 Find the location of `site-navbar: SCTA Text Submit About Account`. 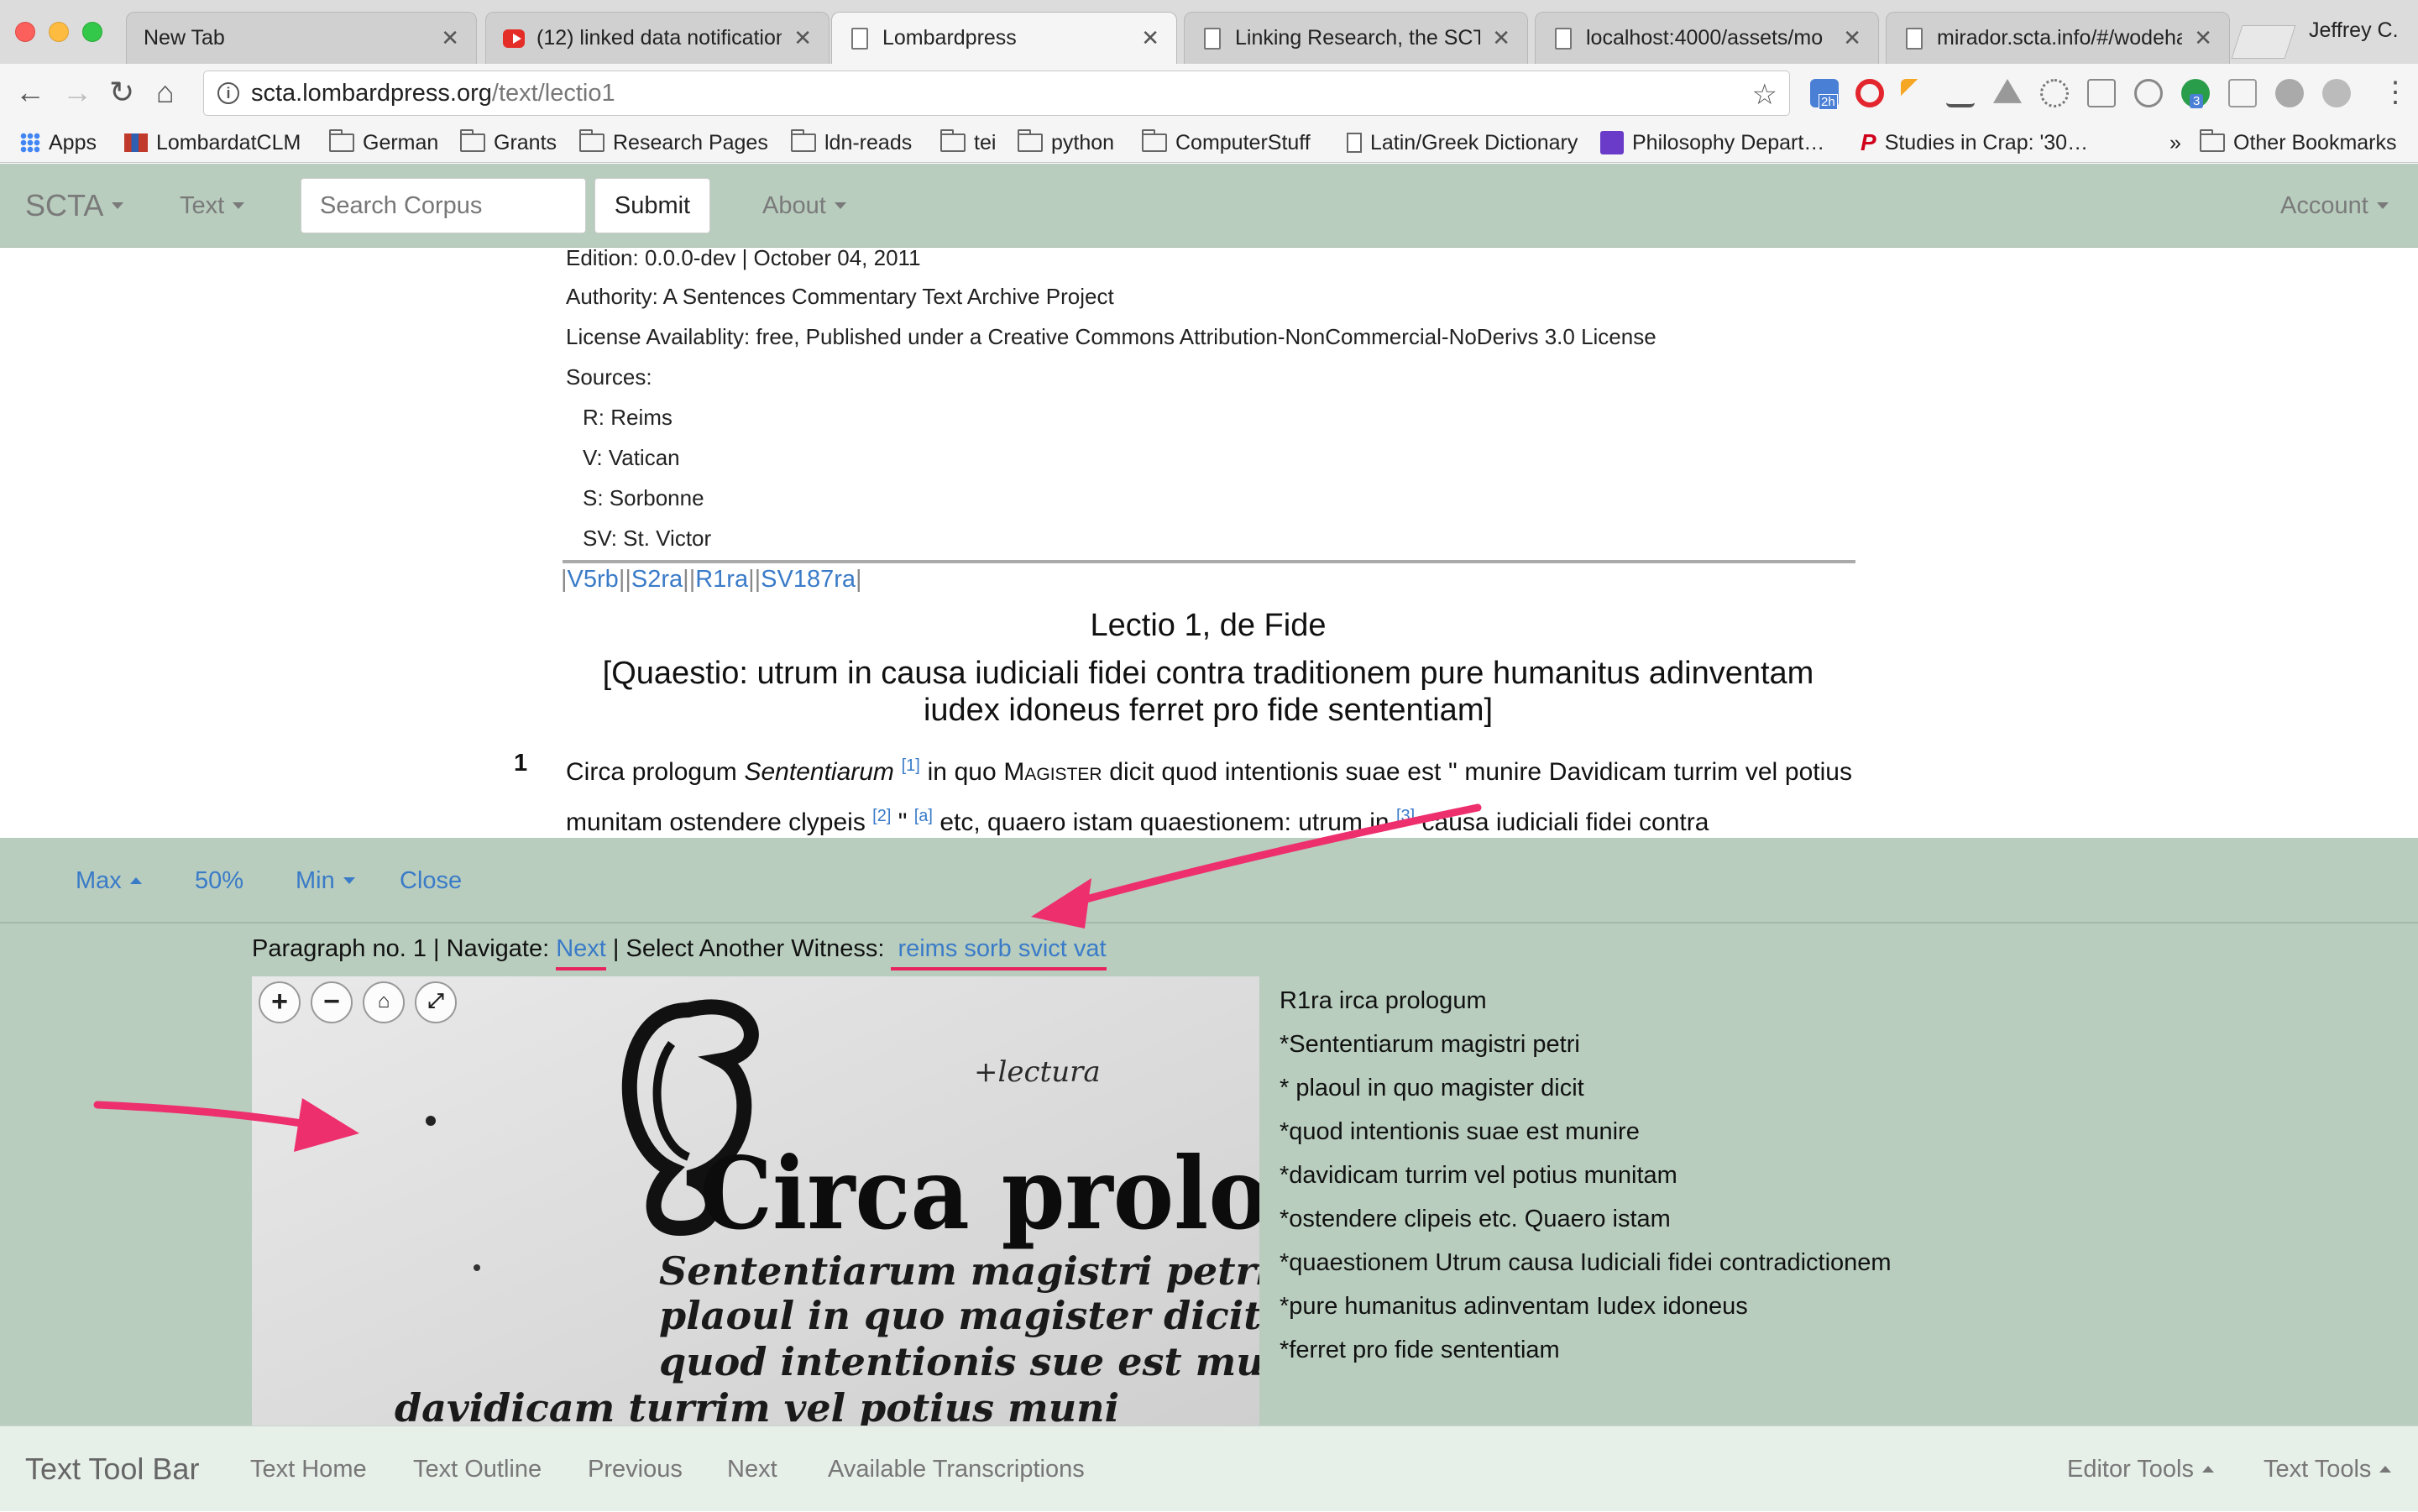

site-navbar: SCTA Text Submit About Account is located at coordinates (1209, 206).